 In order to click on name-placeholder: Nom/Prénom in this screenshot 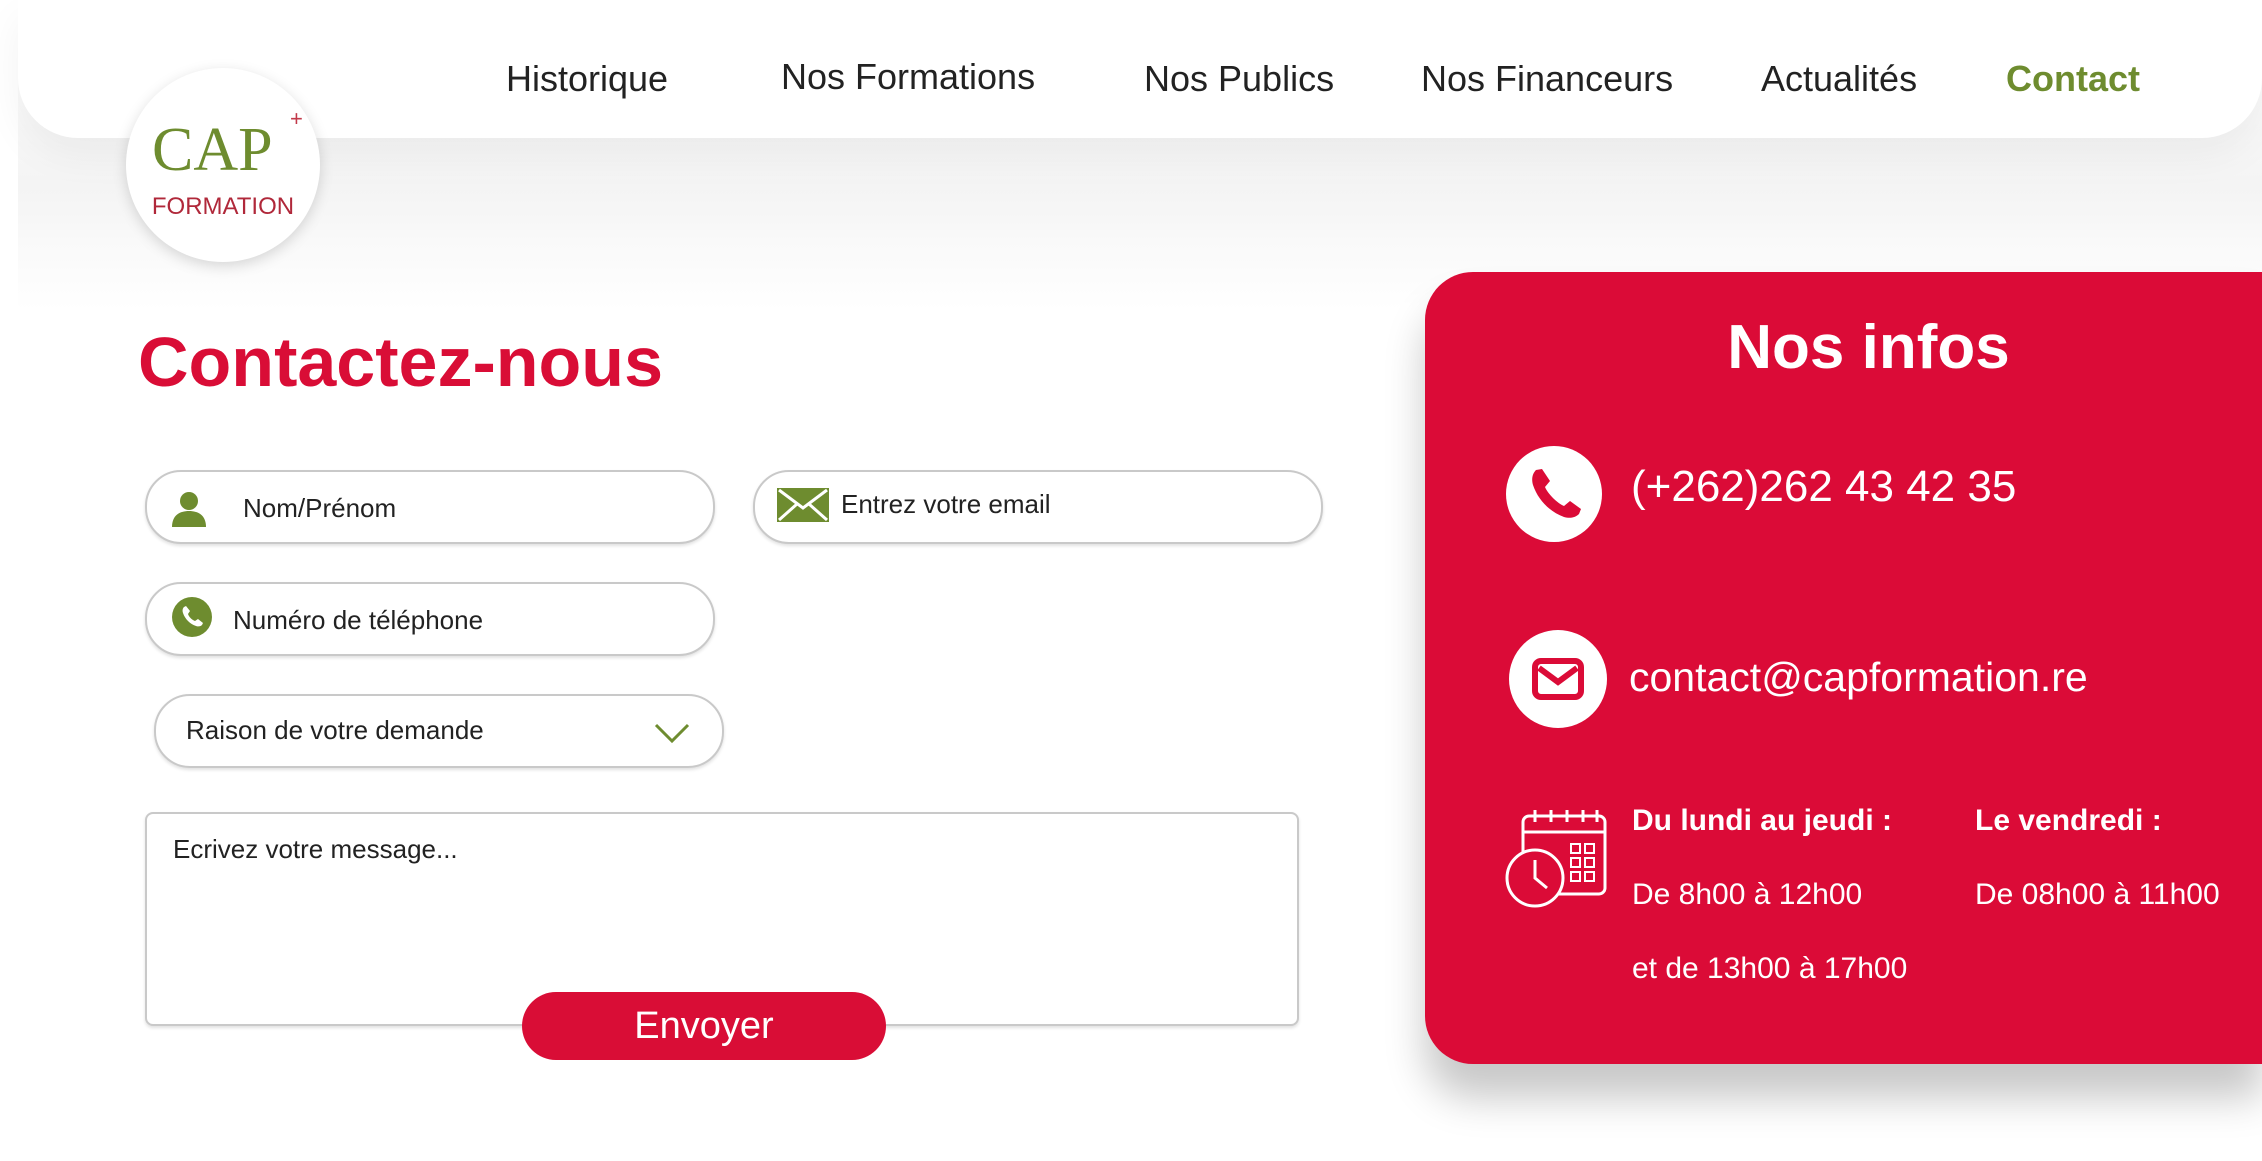, I will do `click(320, 508)`.